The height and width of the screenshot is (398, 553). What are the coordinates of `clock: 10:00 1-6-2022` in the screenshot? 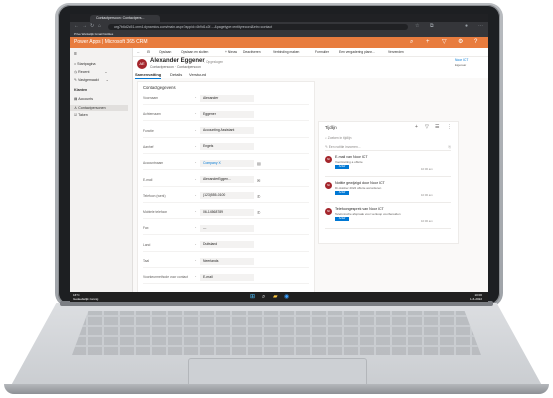 It's located at (476, 297).